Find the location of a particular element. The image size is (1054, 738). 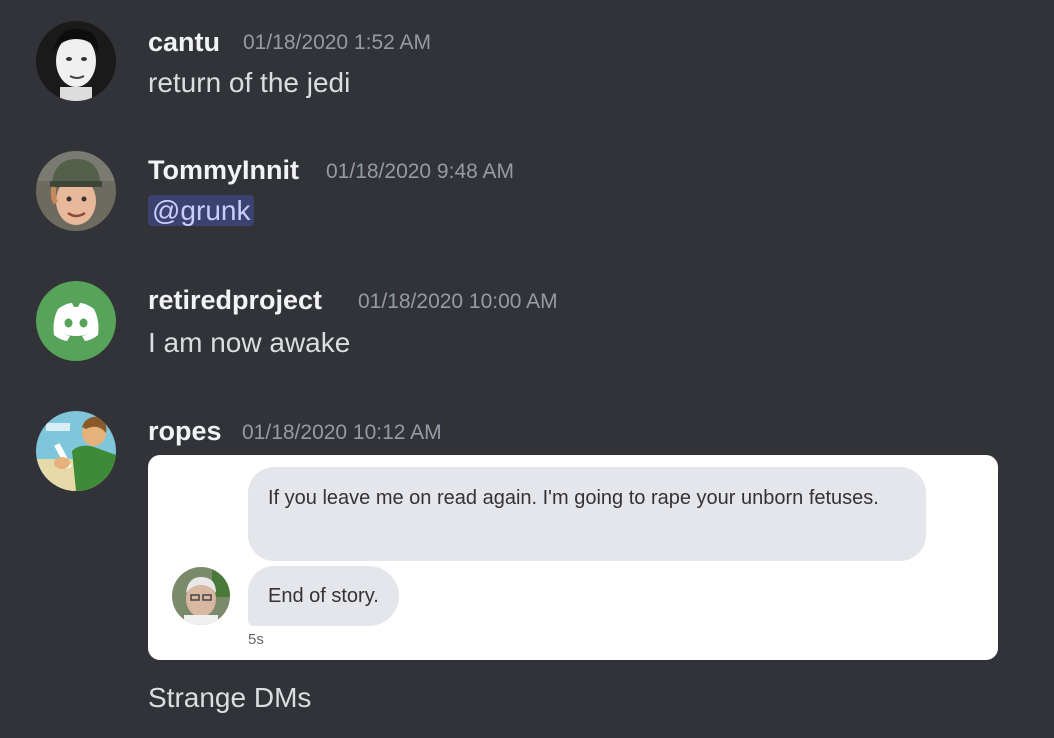

message-text: @grunk is located at coordinates (201, 211).